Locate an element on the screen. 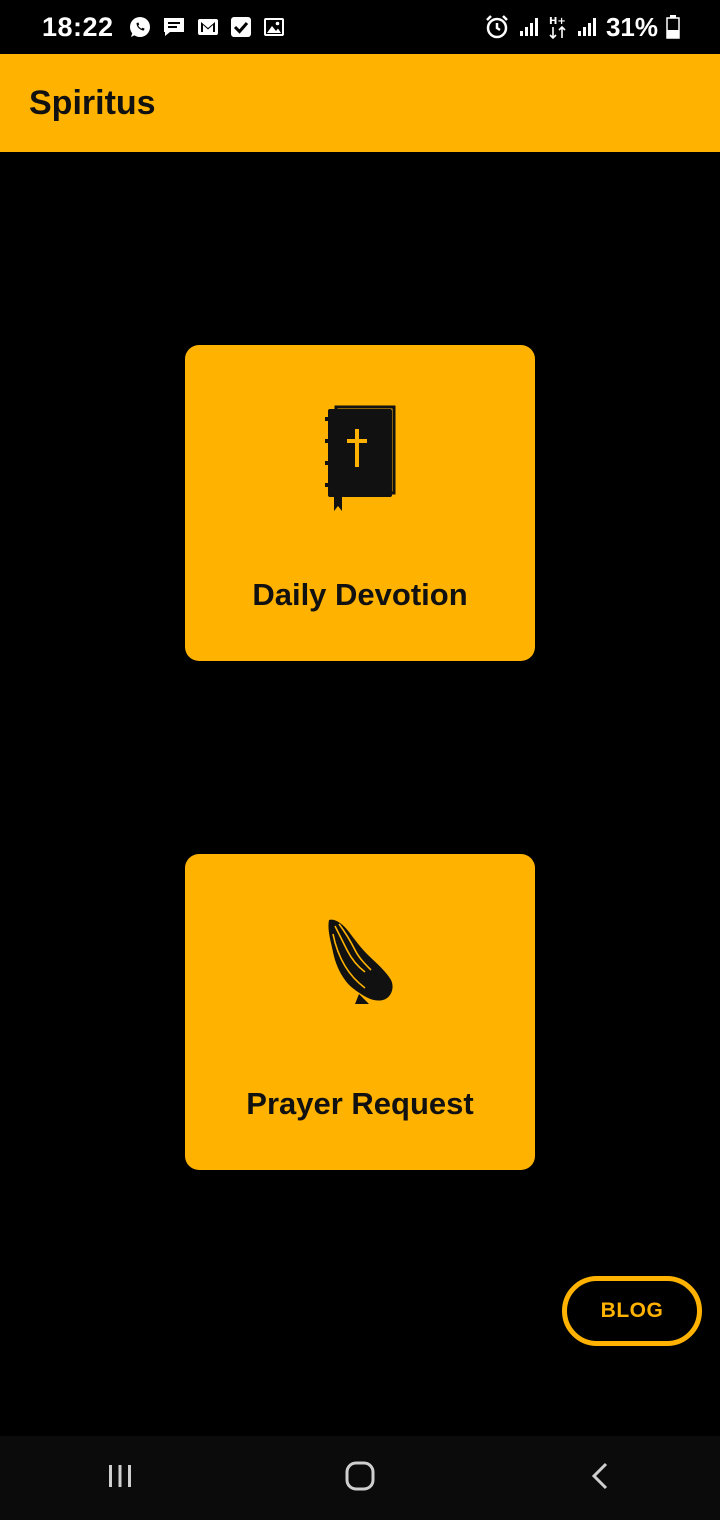 The height and width of the screenshot is (1520, 720). battery-percent: 31% is located at coordinates (631, 26).